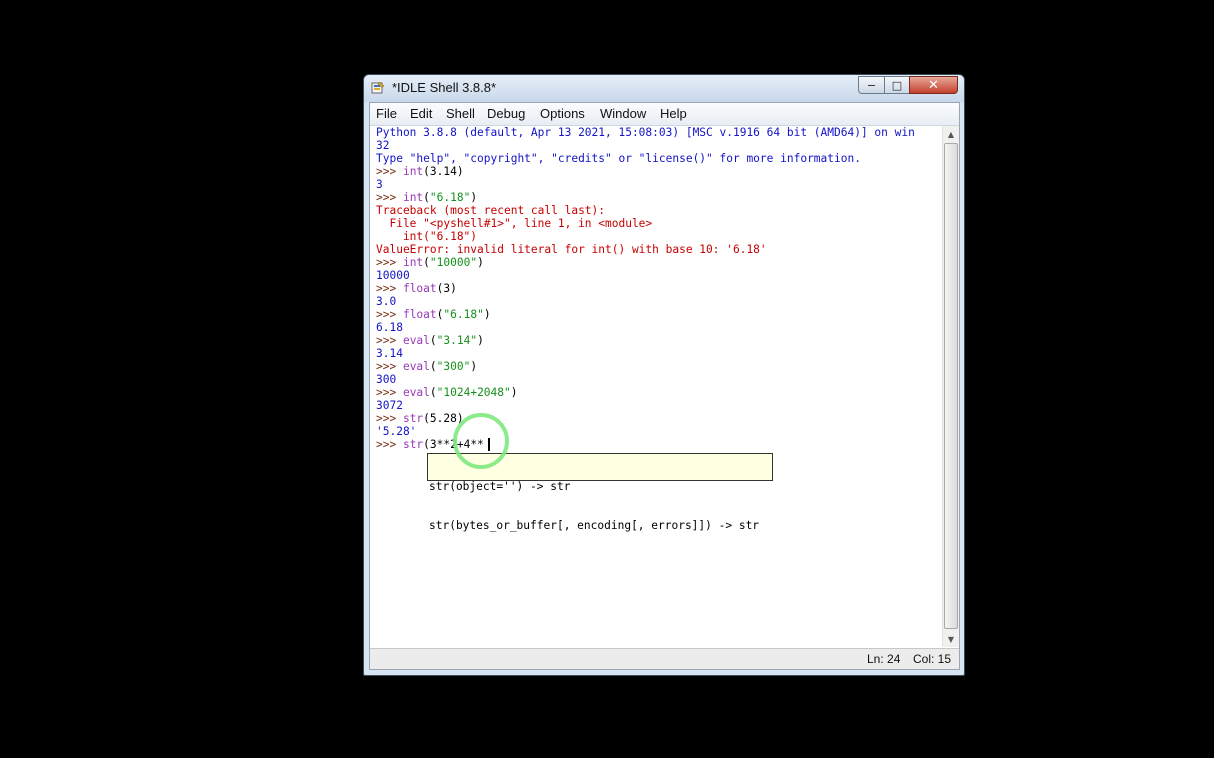 The image size is (1214, 758). Describe the element at coordinates (645, 301) in the screenshot. I see `shell-line: 3.0` at that location.